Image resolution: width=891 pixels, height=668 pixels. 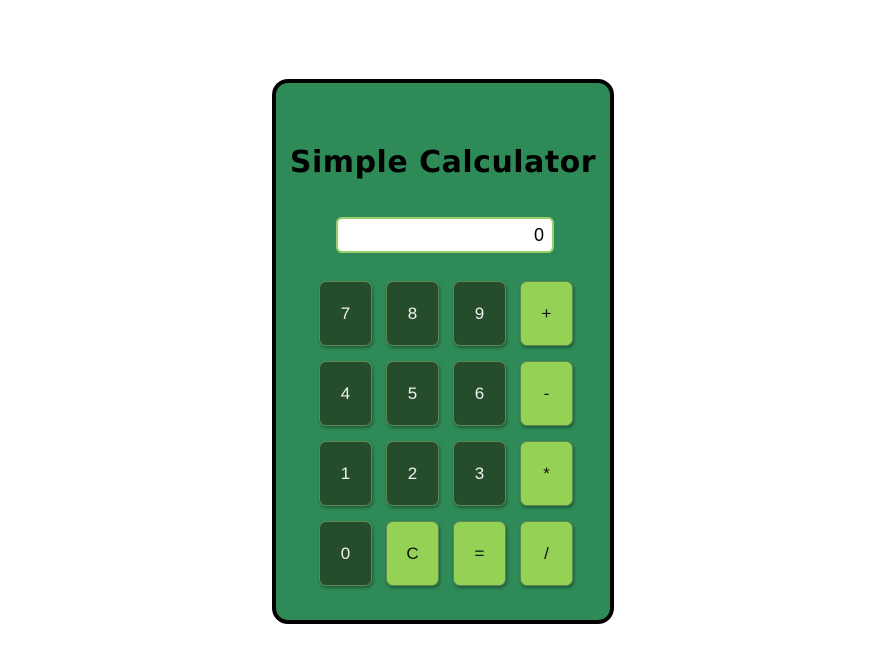 What do you see at coordinates (479, 473) in the screenshot?
I see `key-3-button: 3` at bounding box center [479, 473].